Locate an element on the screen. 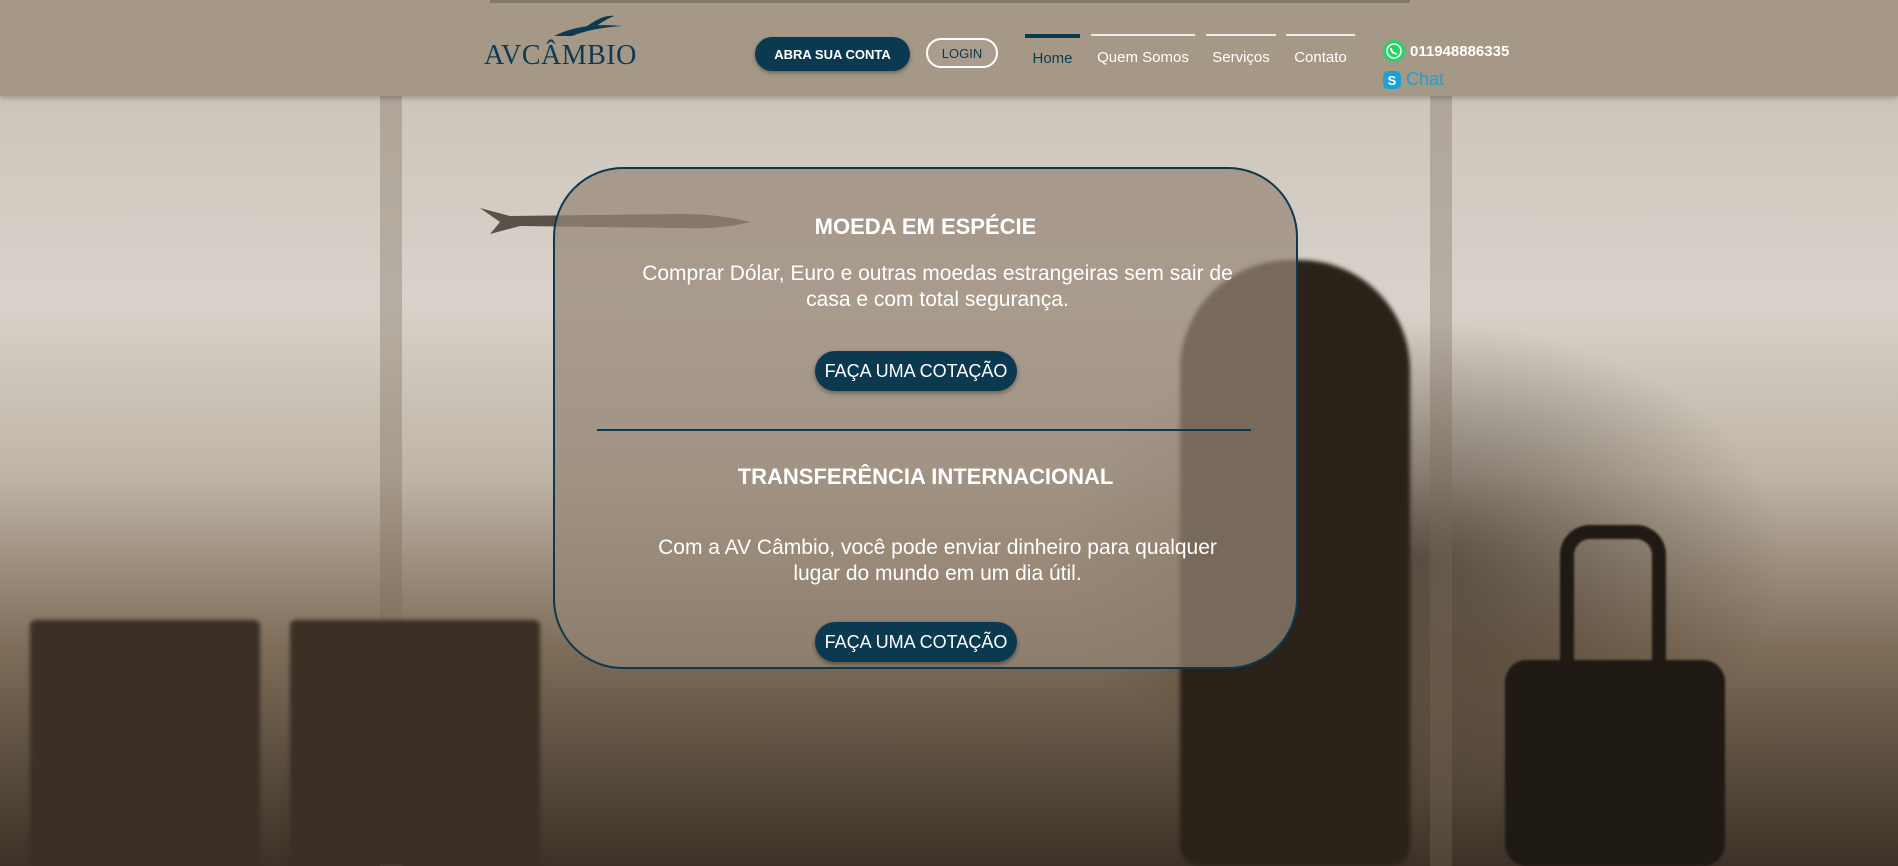 The width and height of the screenshot is (1898, 866). header-top-line is located at coordinates (950, 1).